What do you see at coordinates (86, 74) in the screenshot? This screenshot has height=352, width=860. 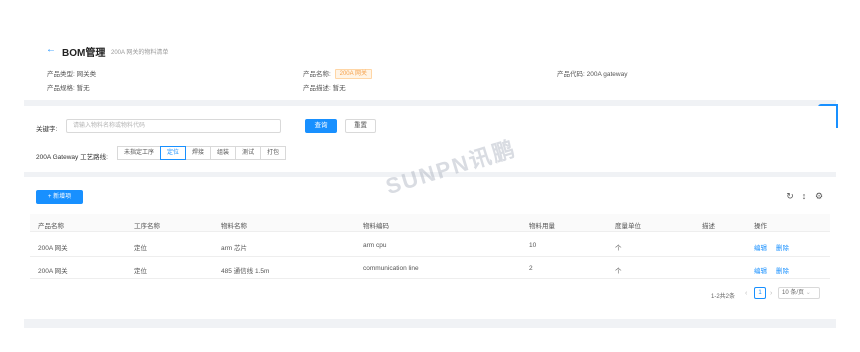 I see `product-type-value: 网关类` at bounding box center [86, 74].